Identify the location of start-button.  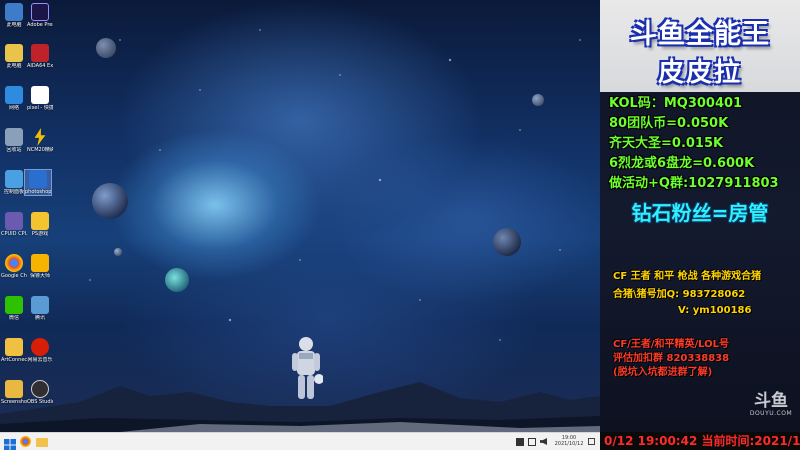
(10, 443).